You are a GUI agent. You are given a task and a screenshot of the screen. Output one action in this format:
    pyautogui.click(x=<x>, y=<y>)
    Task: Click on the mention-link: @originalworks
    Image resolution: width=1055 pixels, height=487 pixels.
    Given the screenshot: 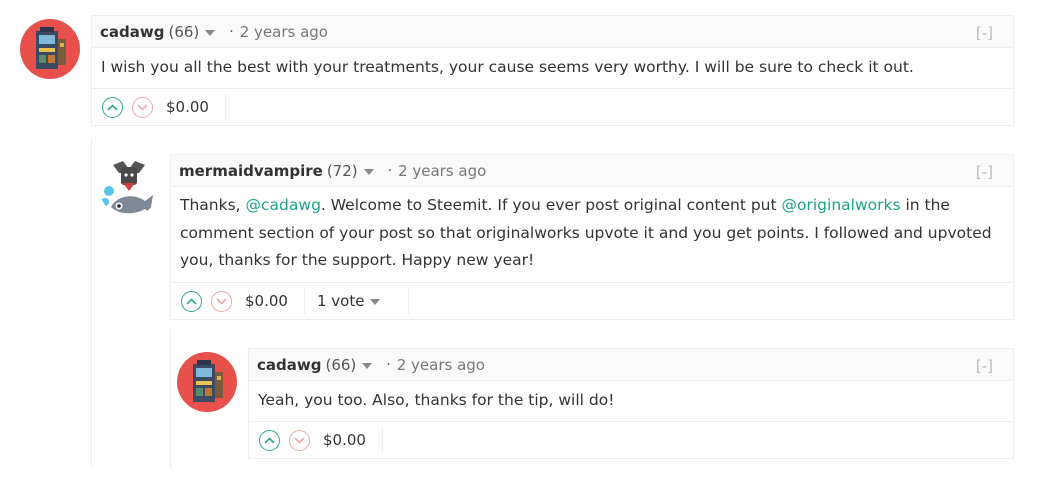 What is the action you would take?
    pyautogui.click(x=841, y=205)
    